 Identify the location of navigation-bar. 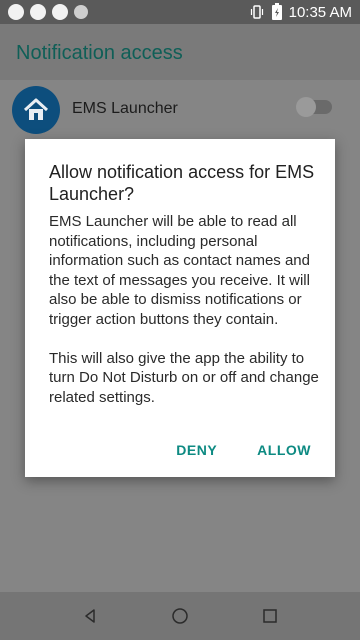
(180, 616).